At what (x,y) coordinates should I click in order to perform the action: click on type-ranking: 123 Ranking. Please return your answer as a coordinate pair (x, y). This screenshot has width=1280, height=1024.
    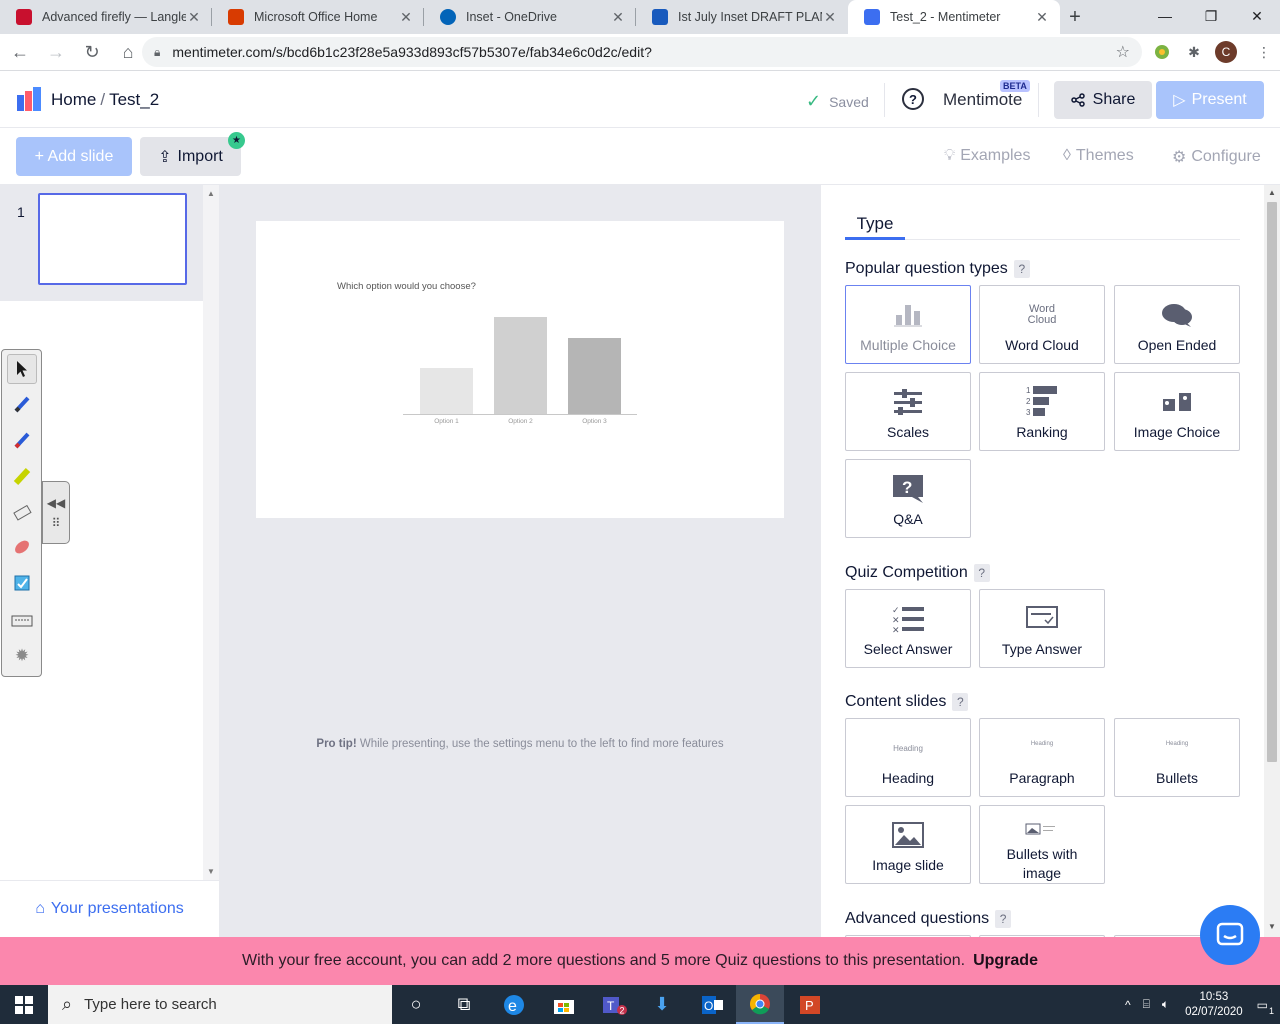
    Looking at the image, I should click on (1042, 411).